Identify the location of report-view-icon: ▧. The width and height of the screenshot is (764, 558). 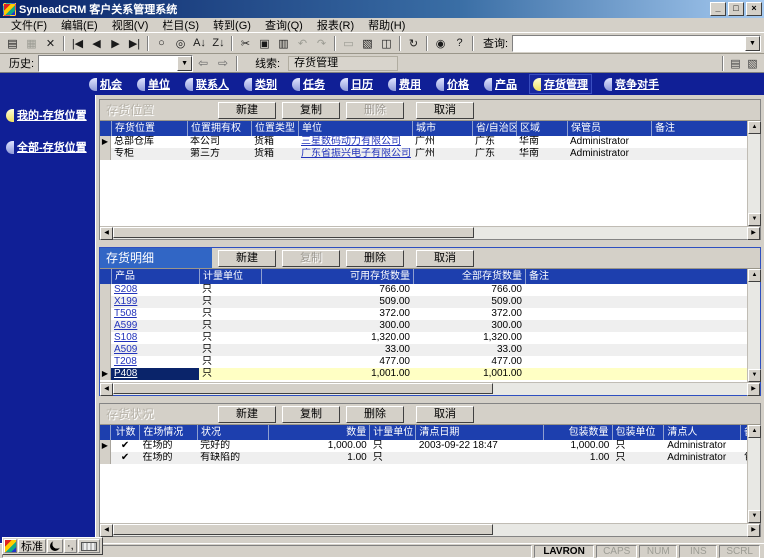
(752, 63).